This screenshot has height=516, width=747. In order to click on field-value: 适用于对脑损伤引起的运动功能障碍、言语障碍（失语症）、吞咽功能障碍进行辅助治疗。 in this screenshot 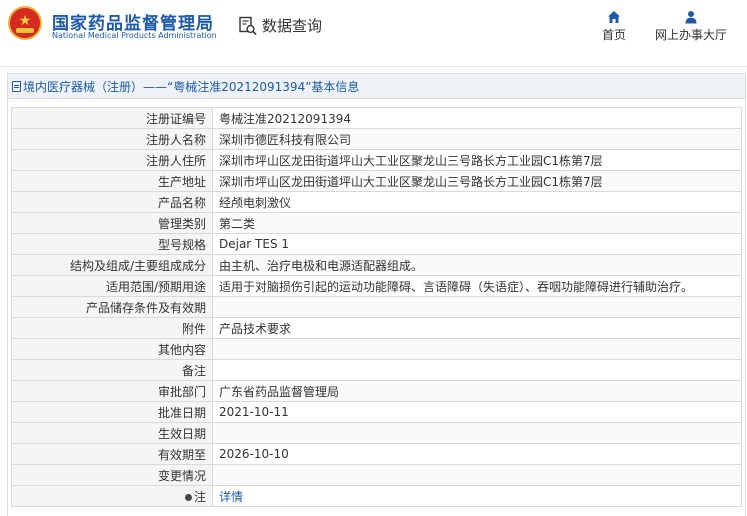, I will do `click(477, 286)`.